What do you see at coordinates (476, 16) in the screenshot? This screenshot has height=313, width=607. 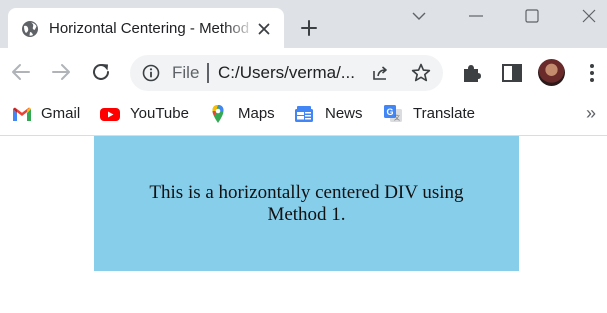 I see `minimize-icon` at bounding box center [476, 16].